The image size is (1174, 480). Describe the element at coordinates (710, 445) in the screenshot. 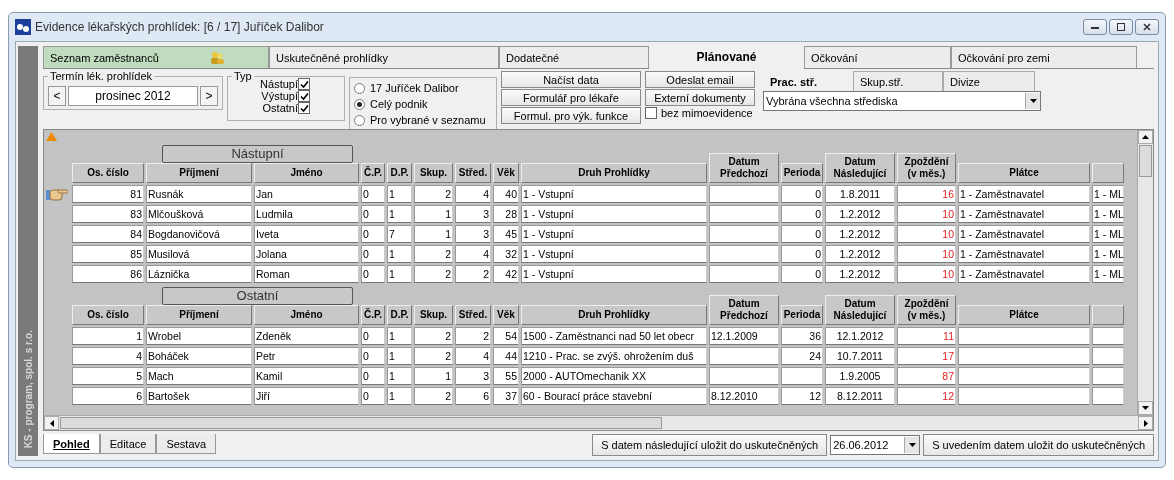

I see `save-next-date-button: S datem následující uložit do uskutečněných` at that location.